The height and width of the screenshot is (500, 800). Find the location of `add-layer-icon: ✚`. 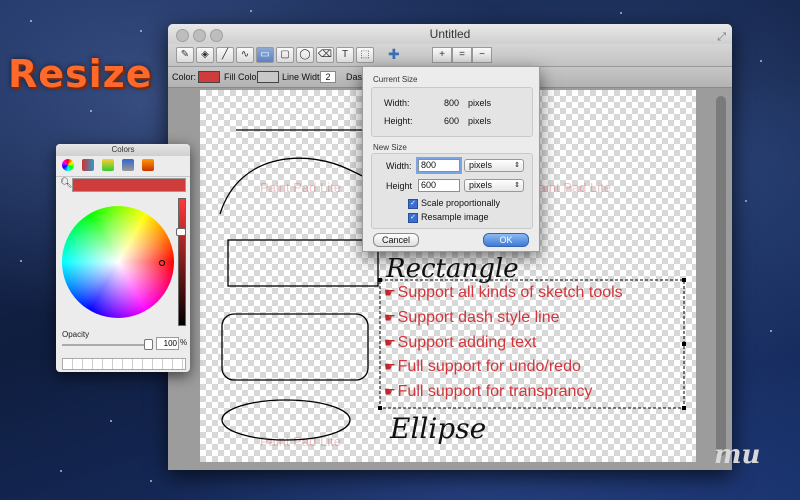

add-layer-icon: ✚ is located at coordinates (394, 54).